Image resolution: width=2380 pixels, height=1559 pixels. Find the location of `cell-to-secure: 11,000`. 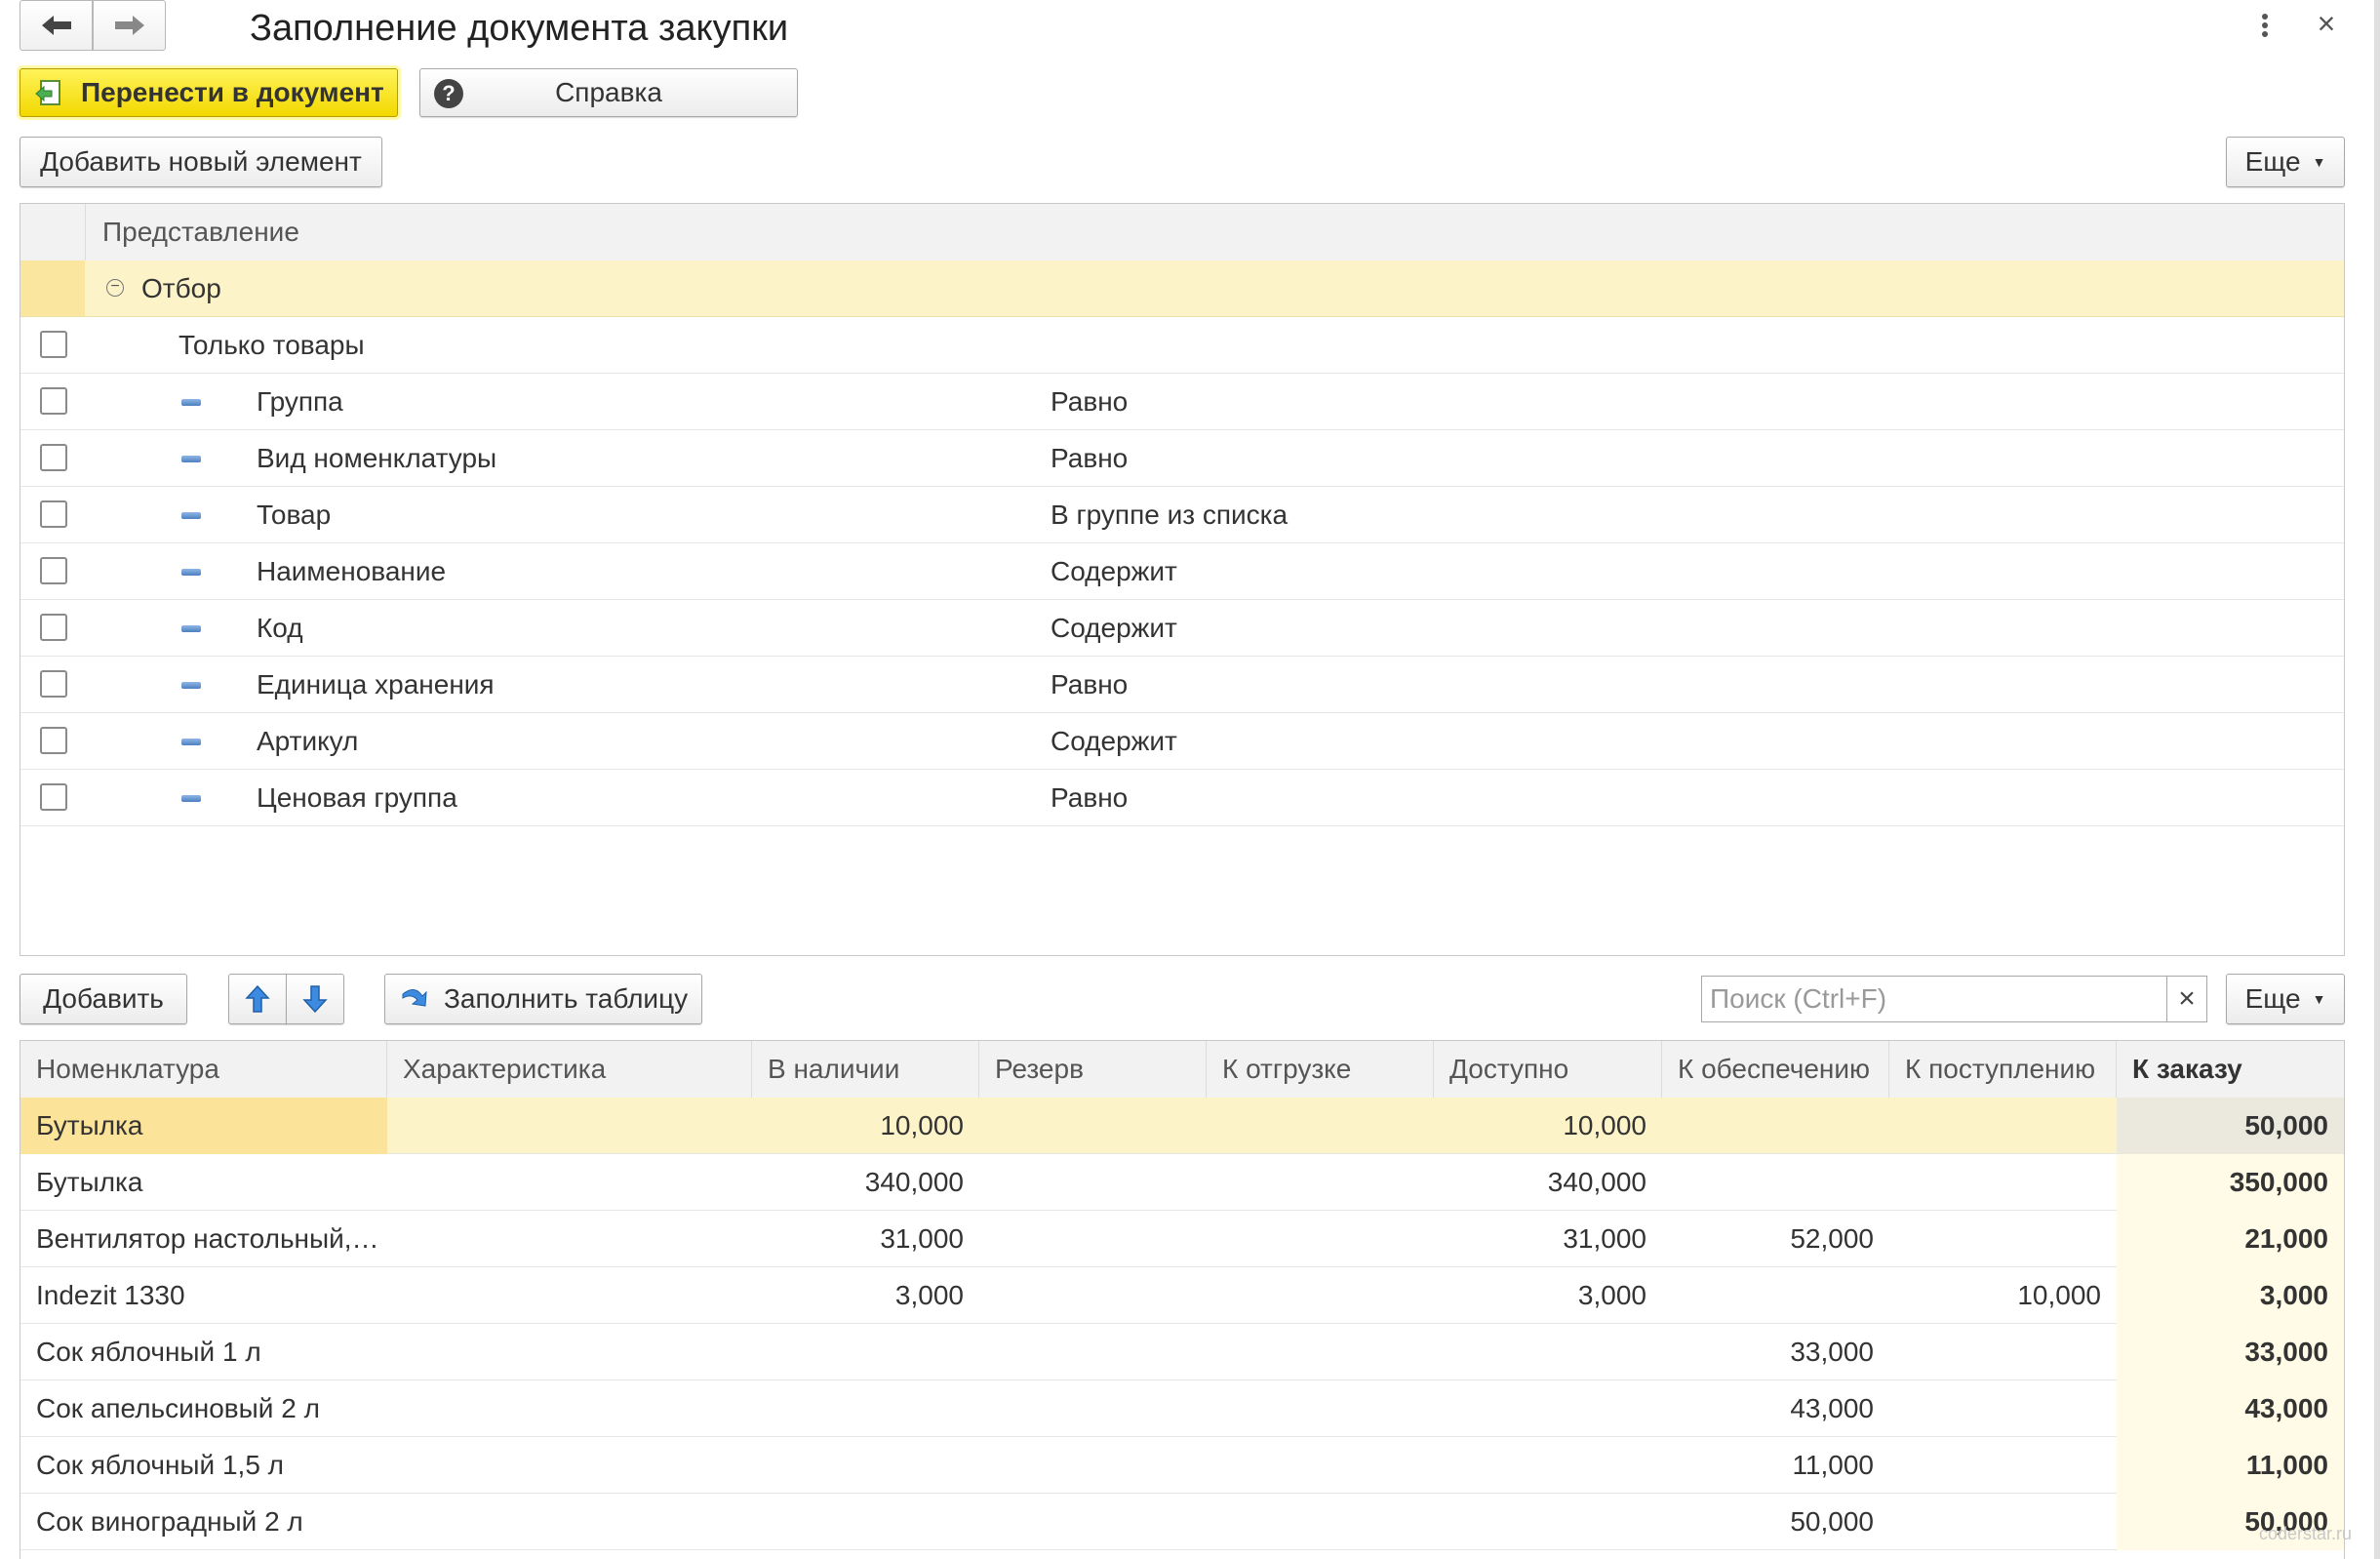

cell-to-secure: 11,000 is located at coordinates (1775, 1465).